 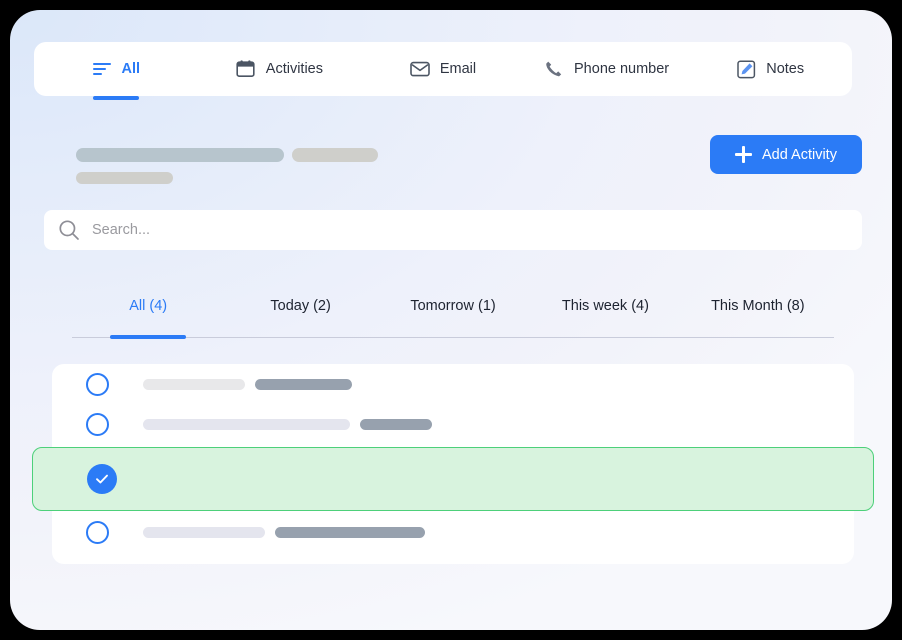 I want to click on tab-email-label: Email, so click(x=458, y=69).